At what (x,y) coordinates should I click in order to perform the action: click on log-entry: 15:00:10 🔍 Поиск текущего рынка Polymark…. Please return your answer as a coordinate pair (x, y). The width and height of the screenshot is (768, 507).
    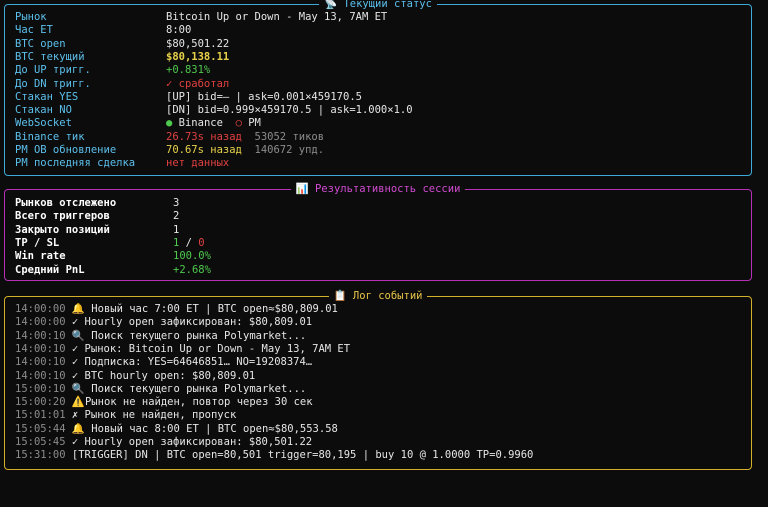
    Looking at the image, I should click on (161, 388).